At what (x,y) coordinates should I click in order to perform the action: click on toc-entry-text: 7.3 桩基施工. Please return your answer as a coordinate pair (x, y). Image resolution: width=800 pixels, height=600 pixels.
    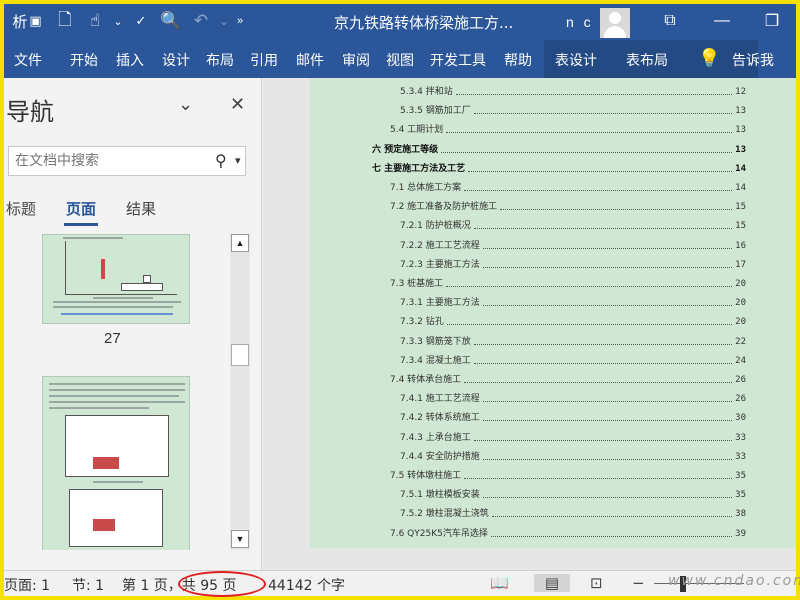
    Looking at the image, I should click on (417, 284).